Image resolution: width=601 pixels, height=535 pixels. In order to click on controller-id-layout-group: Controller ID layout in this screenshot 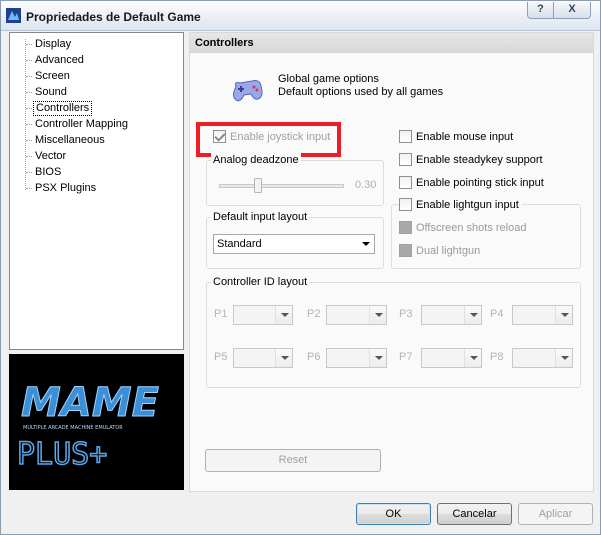, I will do `click(393, 331)`.